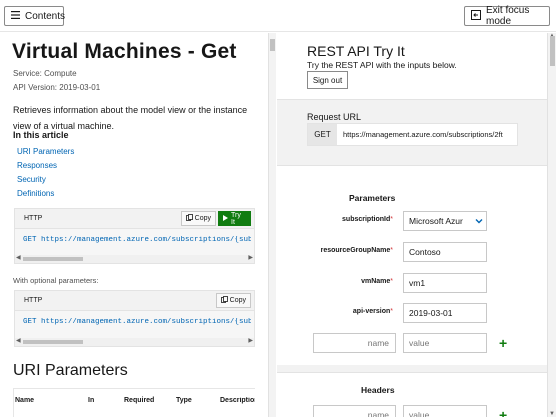 The image size is (556, 417). I want to click on subscription-dropdown: Microsoft Azur, so click(445, 221).